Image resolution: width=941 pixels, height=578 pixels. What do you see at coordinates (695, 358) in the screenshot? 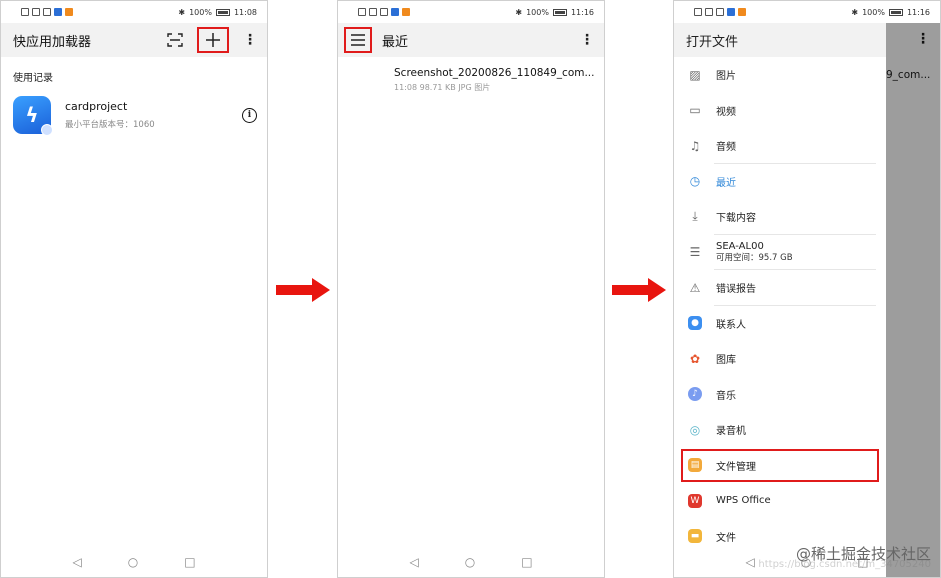
I see `gallery-icon: ✿` at bounding box center [695, 358].